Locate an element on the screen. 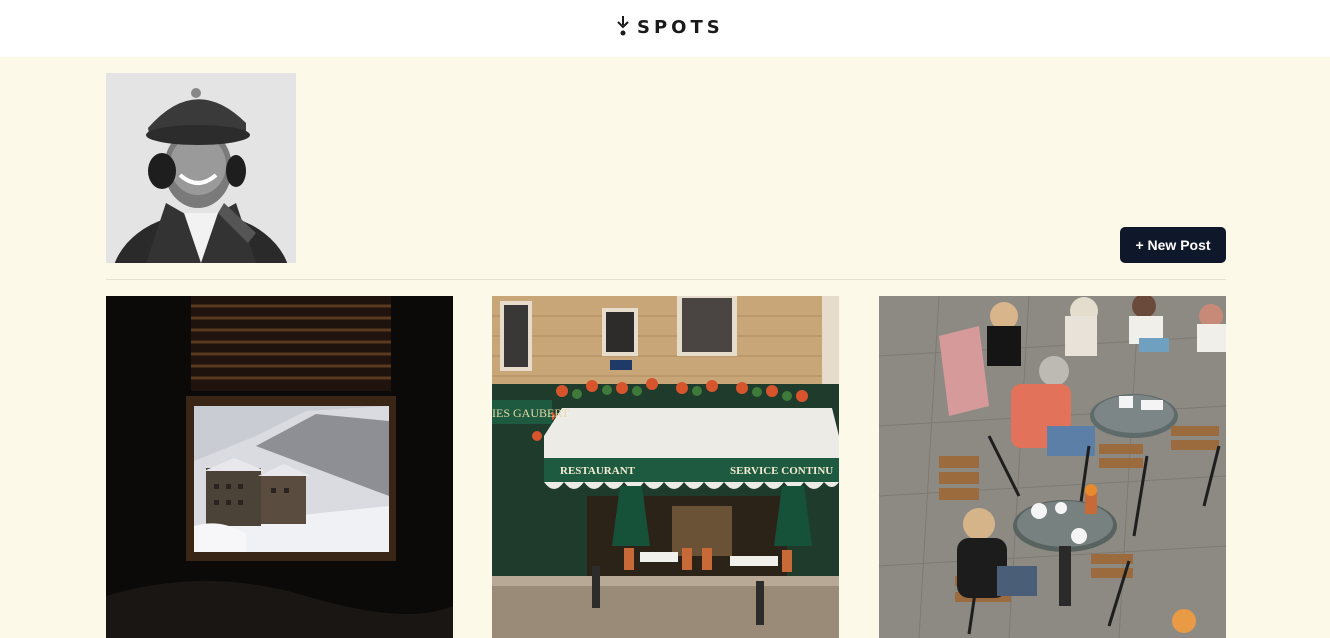 This screenshot has height=638, width=1330. new-post-button: + New Post is located at coordinates (1173, 245).